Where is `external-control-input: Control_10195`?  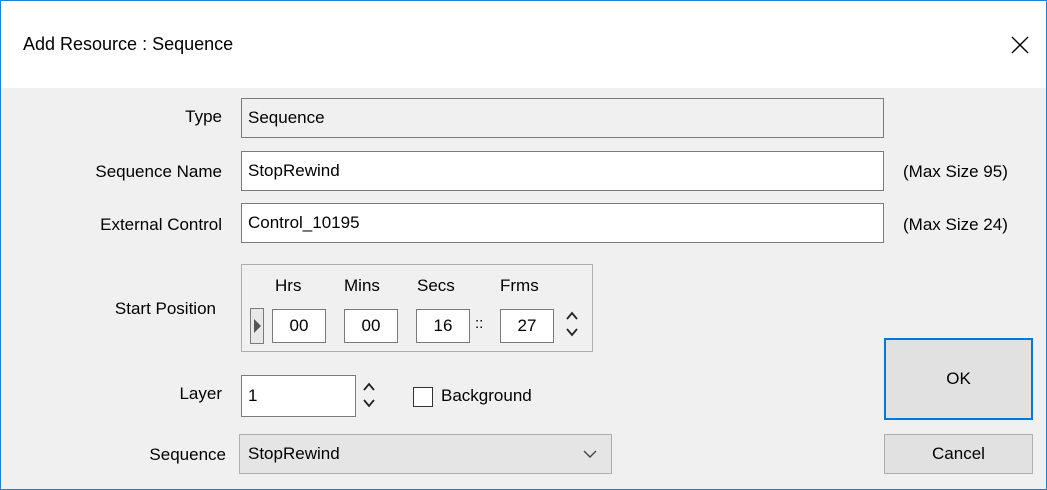
external-control-input: Control_10195 is located at coordinates (562, 223).